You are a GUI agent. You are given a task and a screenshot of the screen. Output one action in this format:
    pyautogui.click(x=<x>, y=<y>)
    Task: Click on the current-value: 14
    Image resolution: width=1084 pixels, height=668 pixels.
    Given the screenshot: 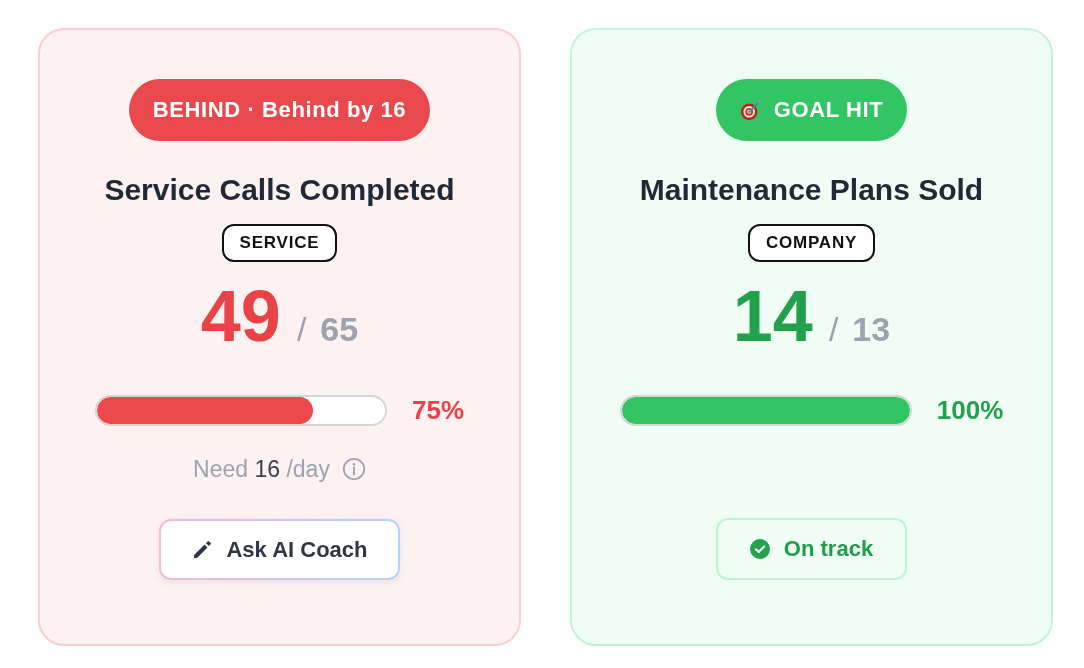 What is the action you would take?
    pyautogui.click(x=772, y=316)
    